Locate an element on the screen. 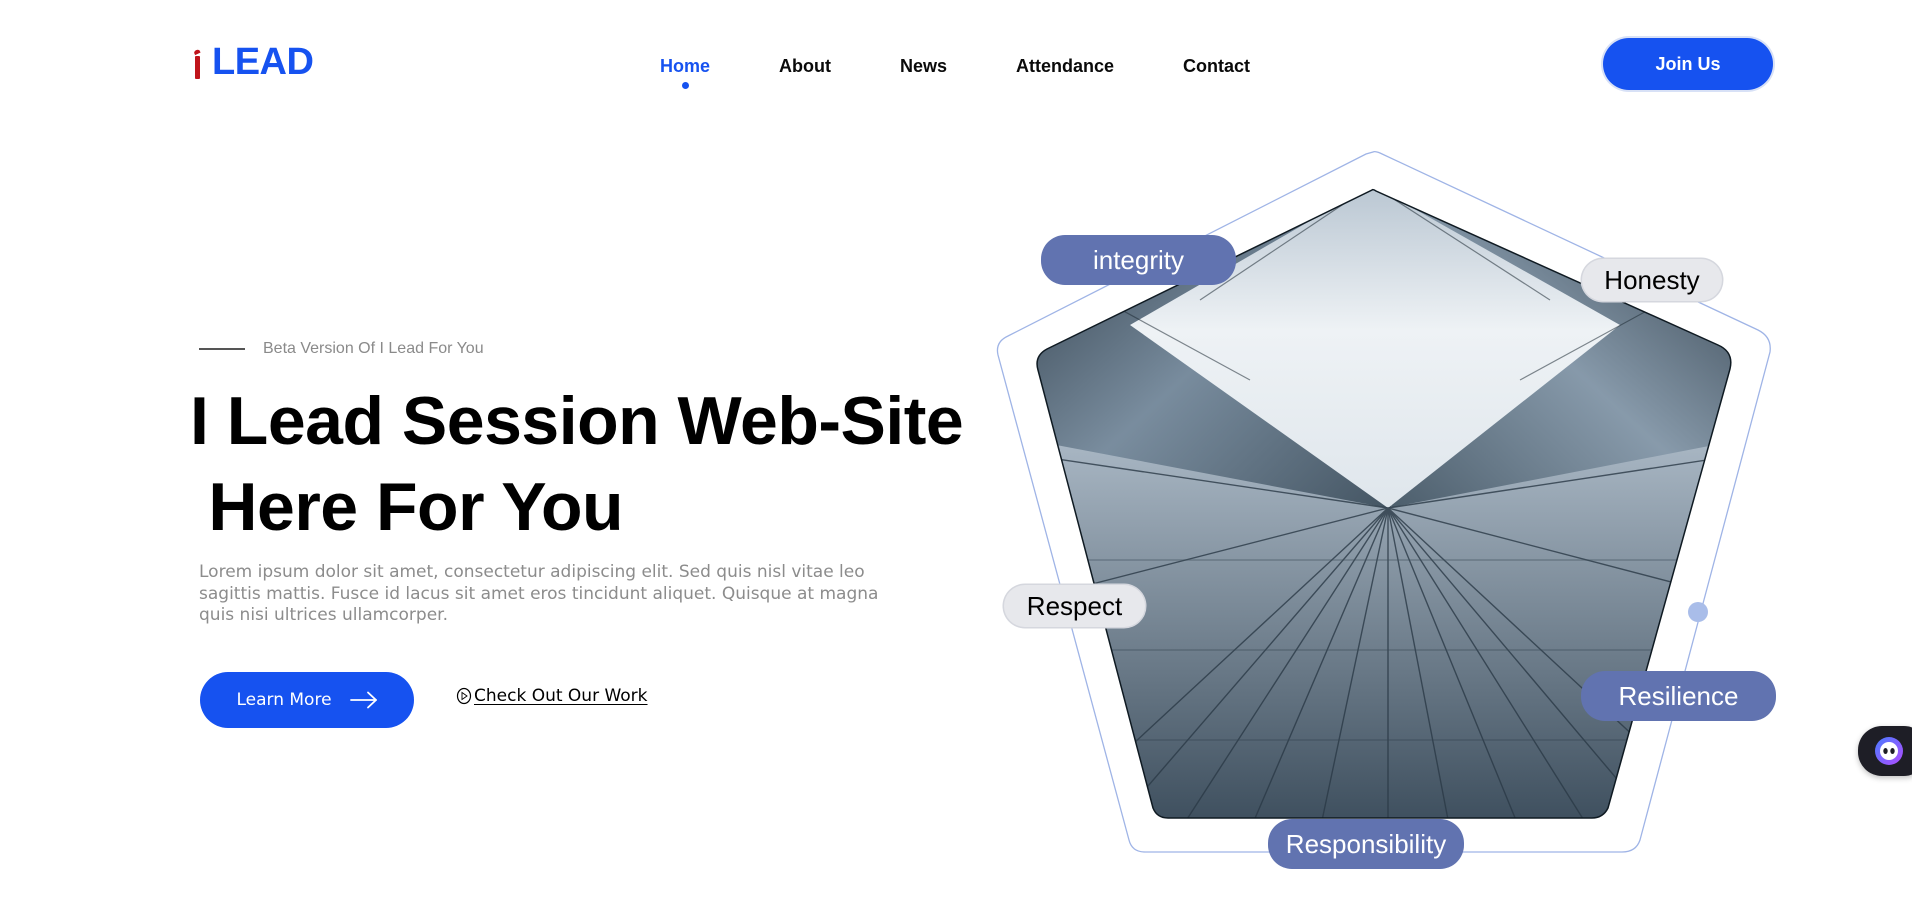 The width and height of the screenshot is (1912, 913). chat-widget-button is located at coordinates (1885, 751).